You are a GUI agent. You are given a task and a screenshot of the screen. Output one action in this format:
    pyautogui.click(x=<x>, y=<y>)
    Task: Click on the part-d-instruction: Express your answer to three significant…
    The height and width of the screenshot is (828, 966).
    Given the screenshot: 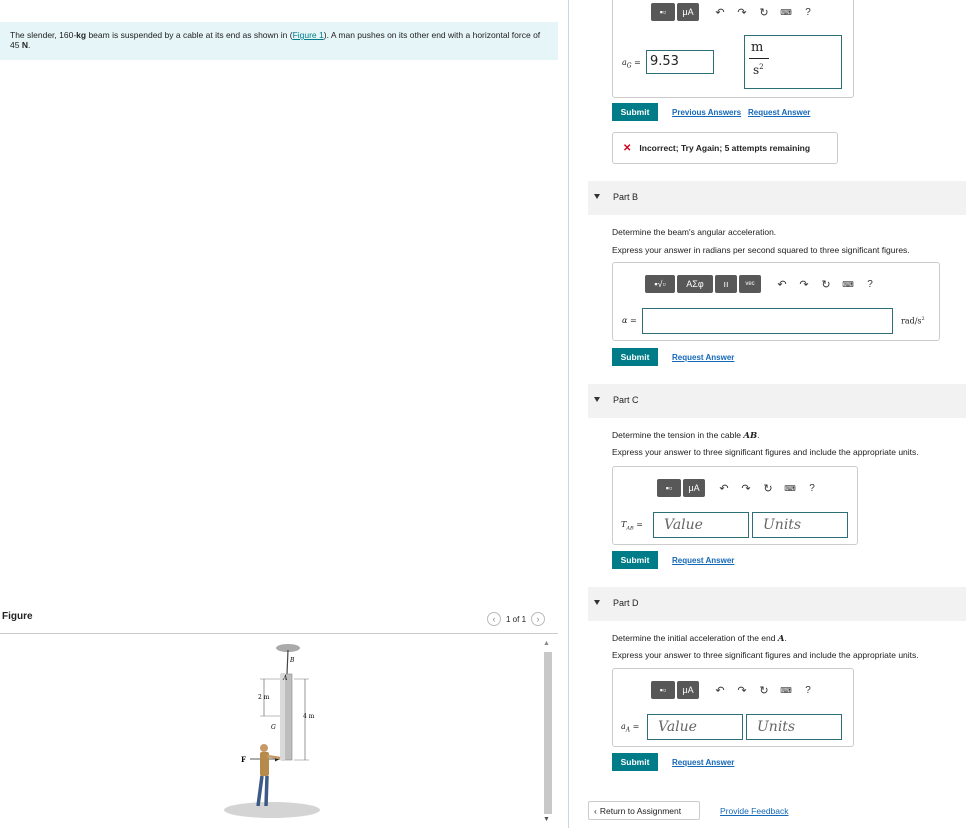 What is the action you would take?
    pyautogui.click(x=765, y=655)
    